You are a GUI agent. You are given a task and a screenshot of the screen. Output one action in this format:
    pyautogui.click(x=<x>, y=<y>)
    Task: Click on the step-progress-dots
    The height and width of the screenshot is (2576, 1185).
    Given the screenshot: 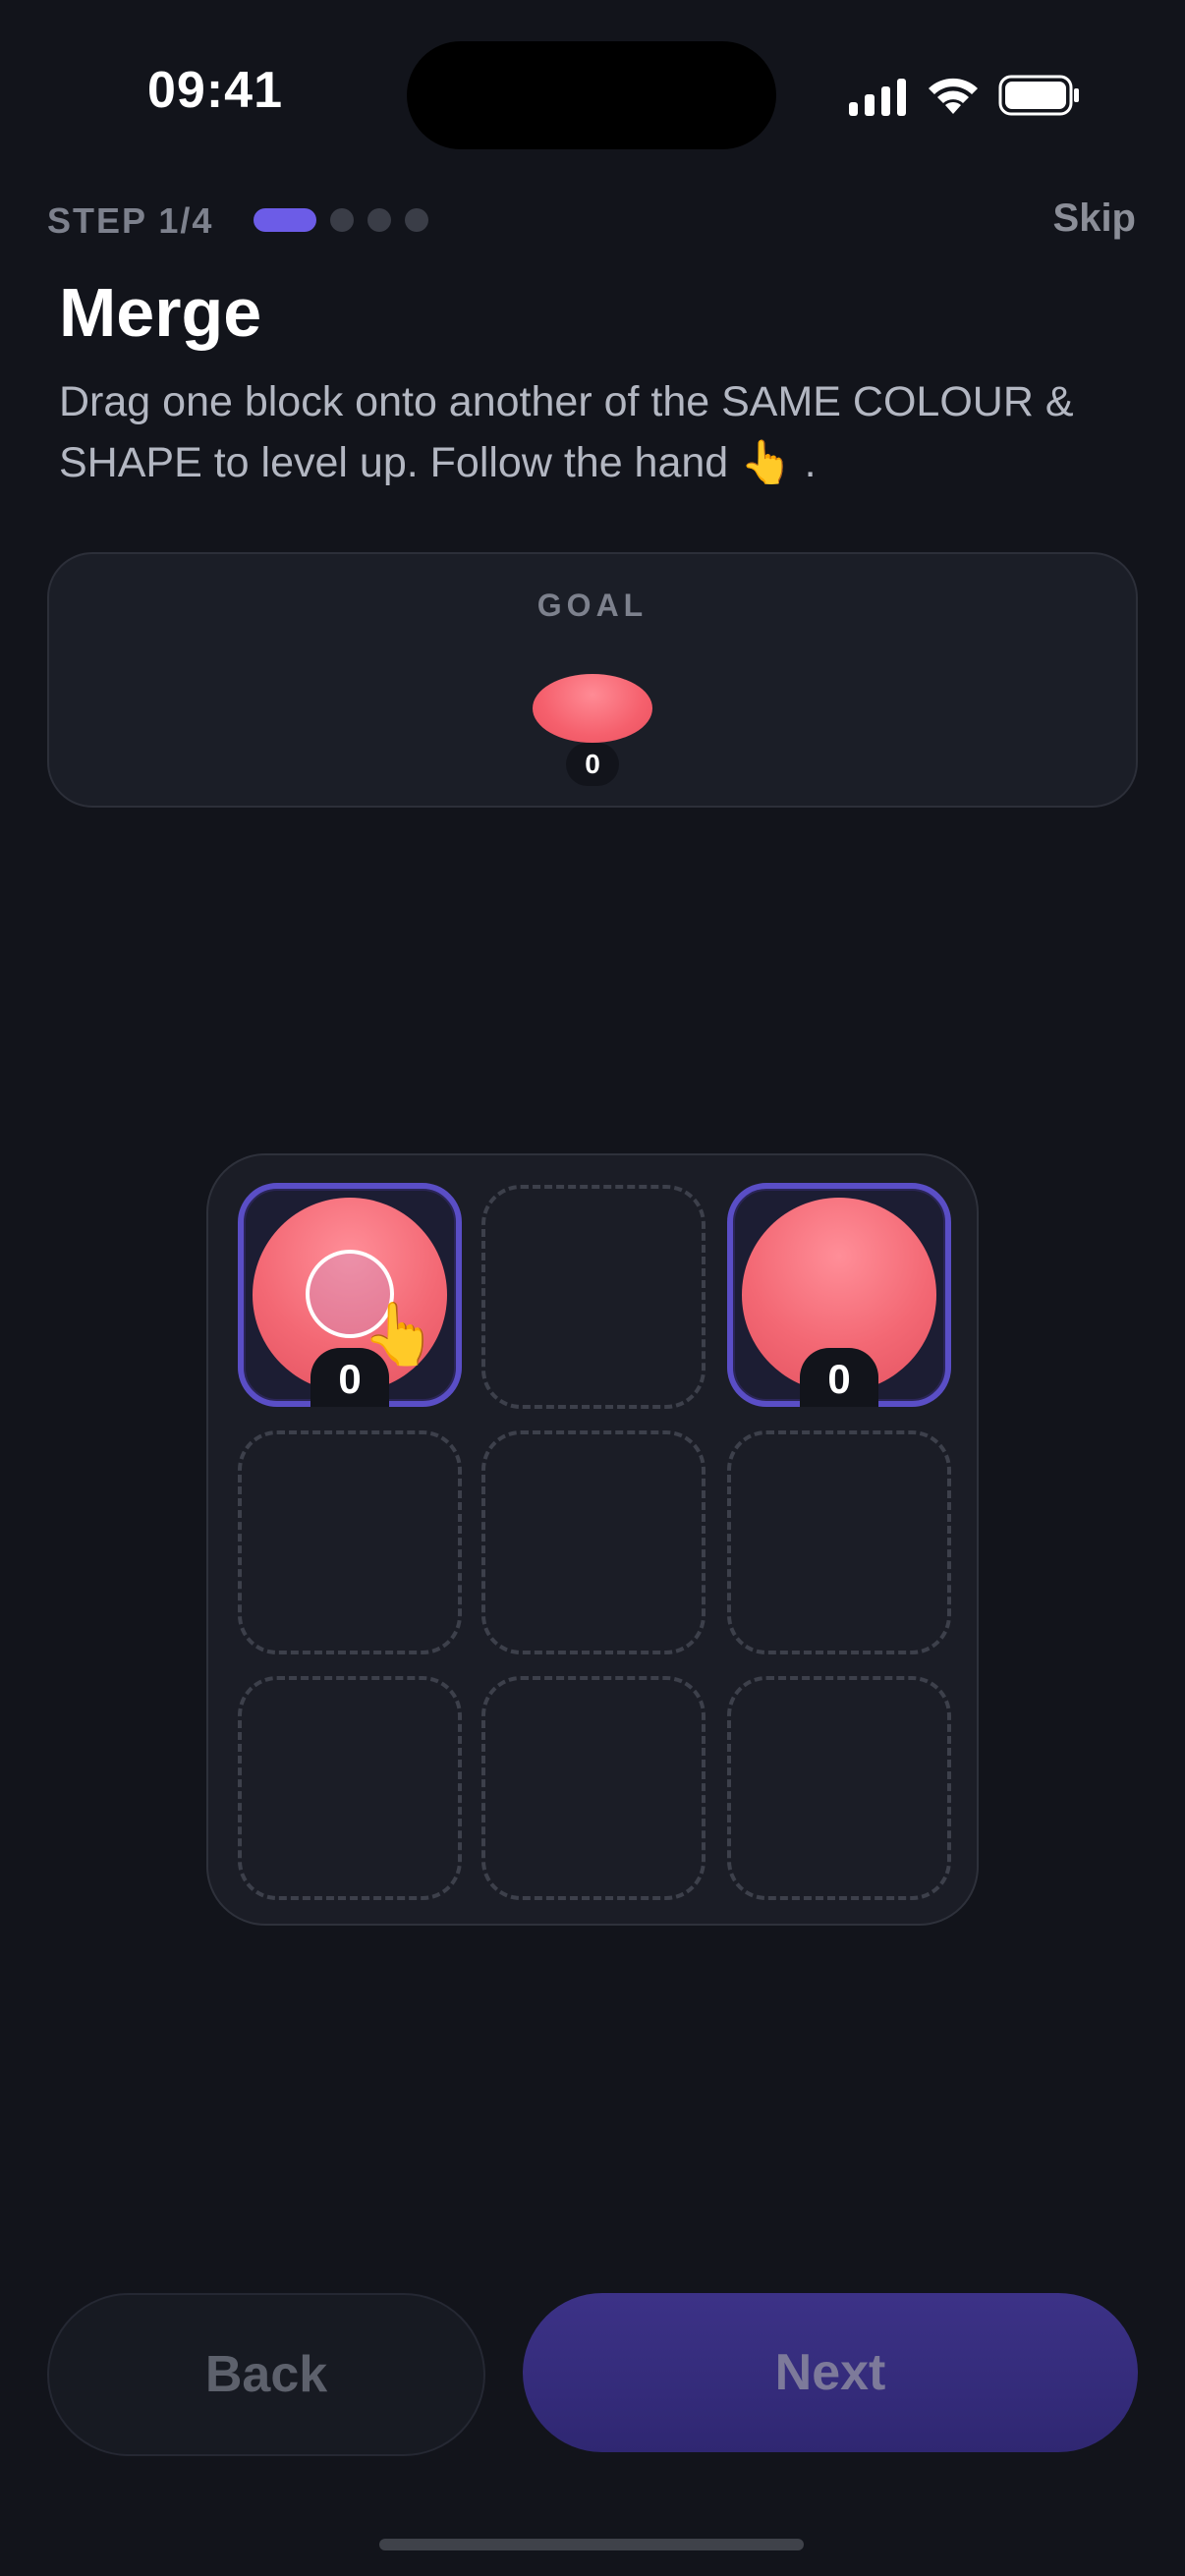 What is the action you would take?
    pyautogui.click(x=341, y=220)
    